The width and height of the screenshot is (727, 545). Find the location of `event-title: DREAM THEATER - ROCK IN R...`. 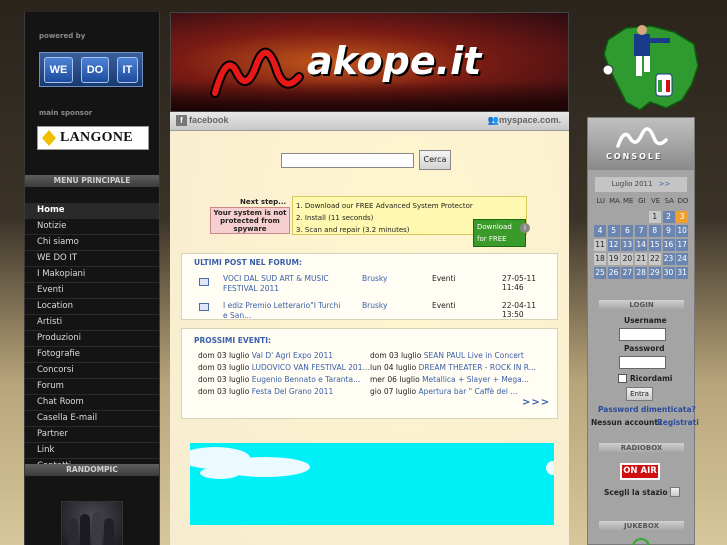

event-title: DREAM THEATER - ROCK IN R... is located at coordinates (477, 367).